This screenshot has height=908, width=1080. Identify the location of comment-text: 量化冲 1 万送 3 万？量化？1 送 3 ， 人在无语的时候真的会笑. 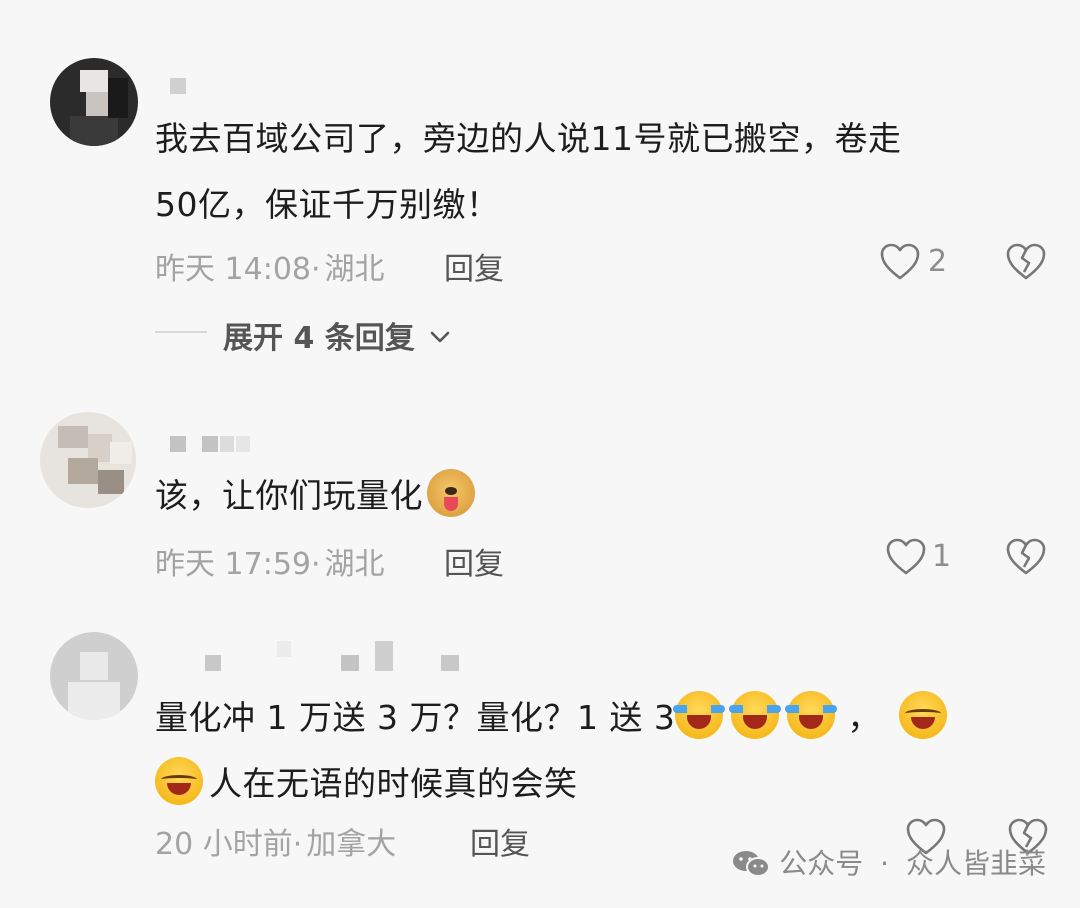
(551, 751).